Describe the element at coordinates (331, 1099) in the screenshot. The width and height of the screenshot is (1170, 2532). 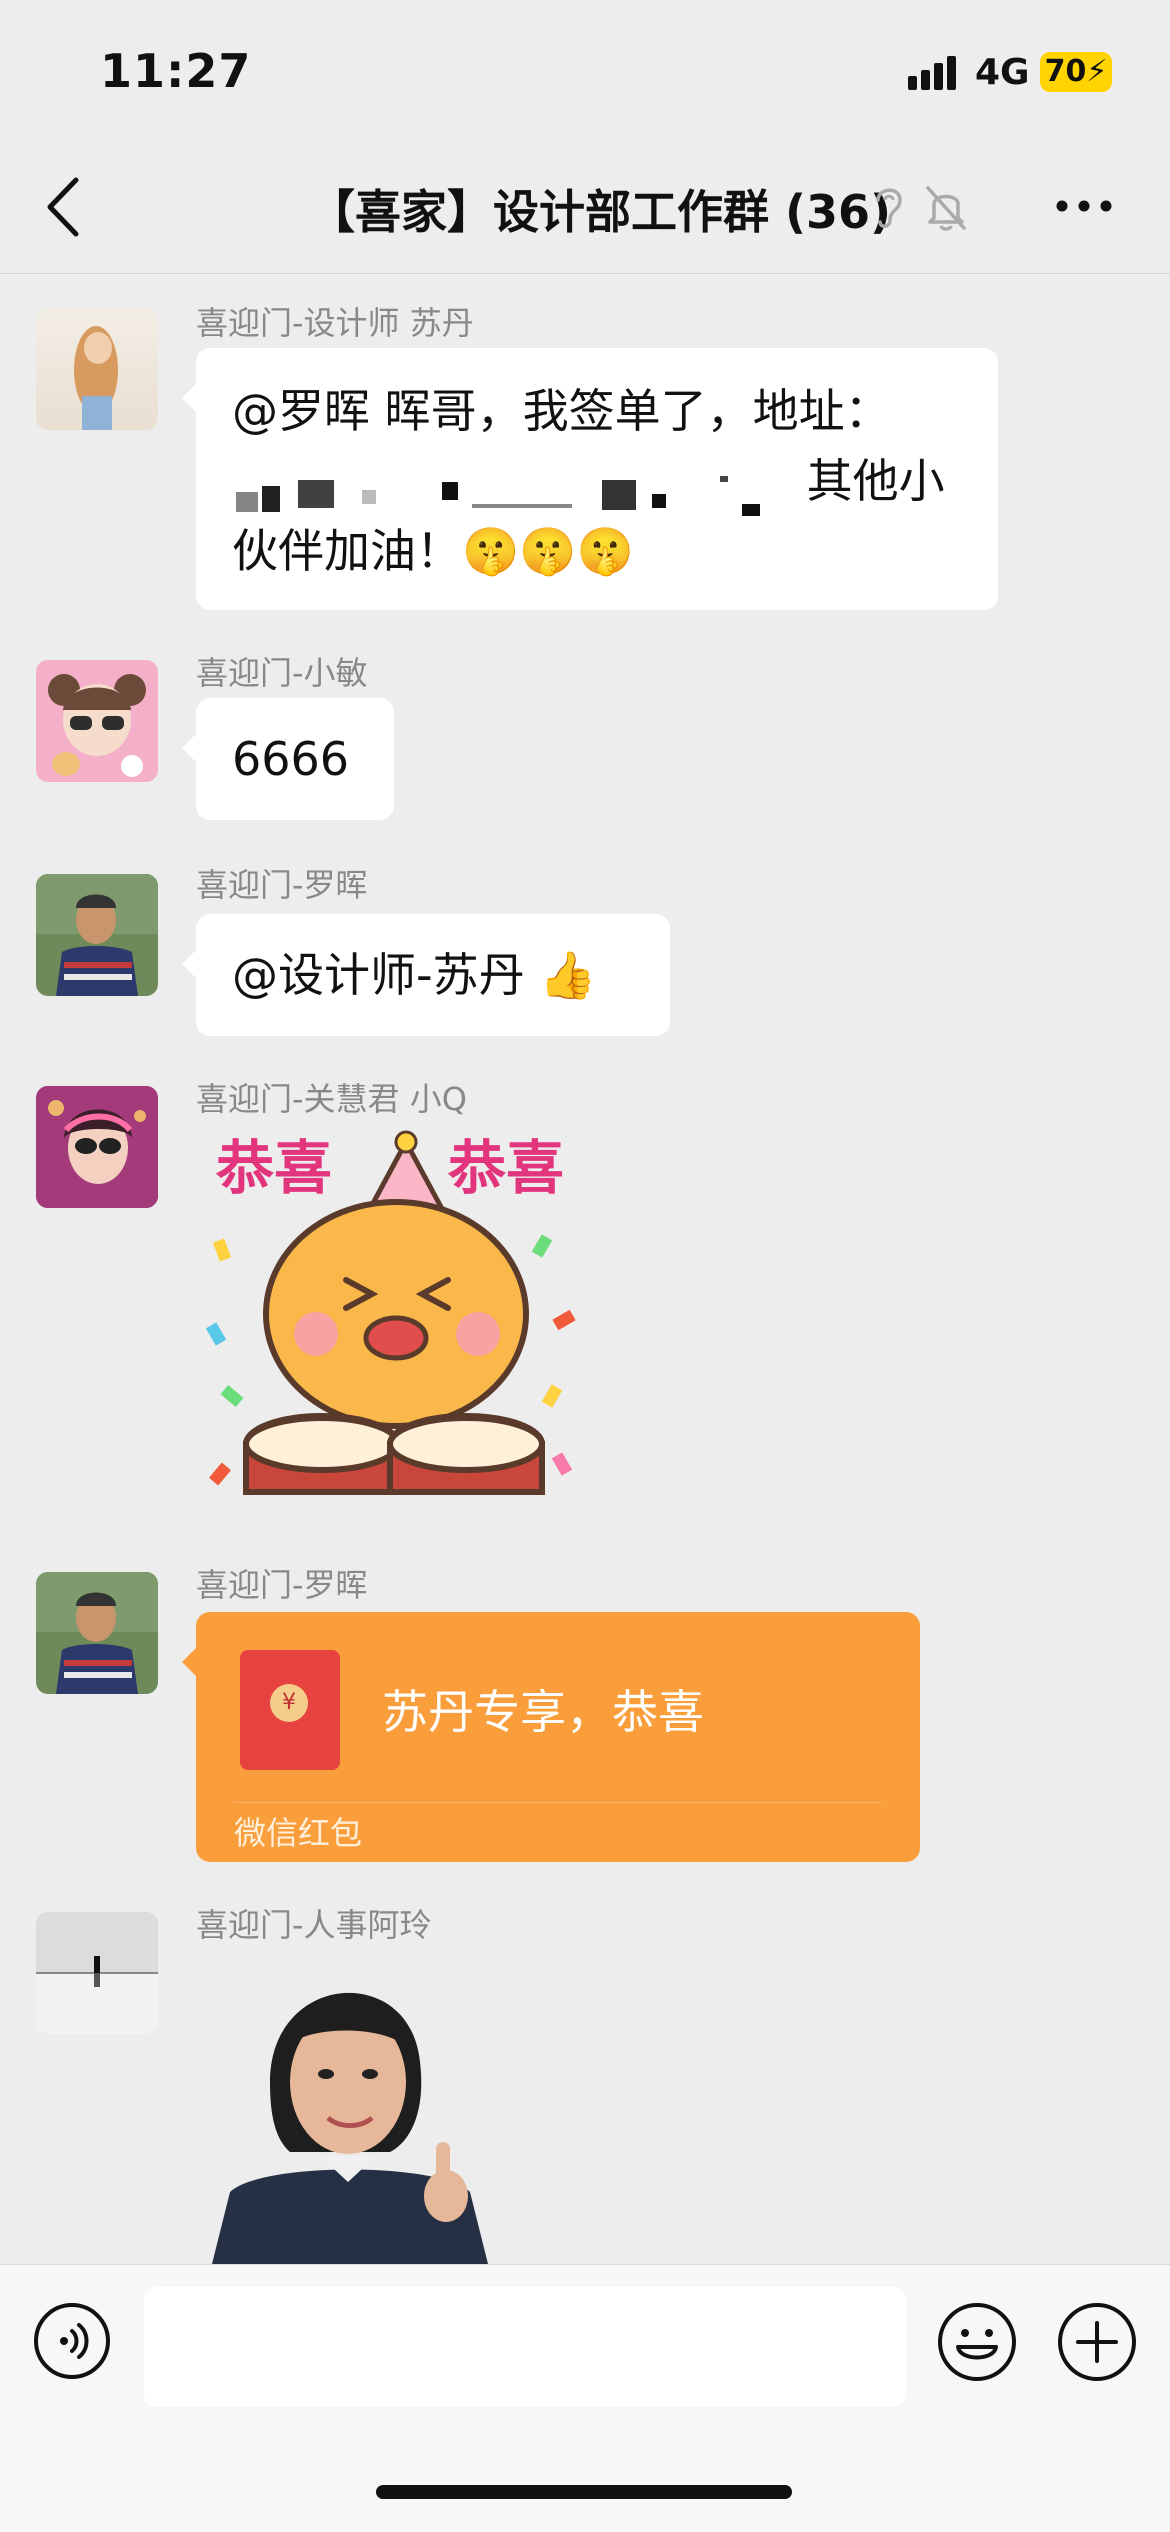
I see `sender-name: 喜迎门-关慧君 小Q` at that location.